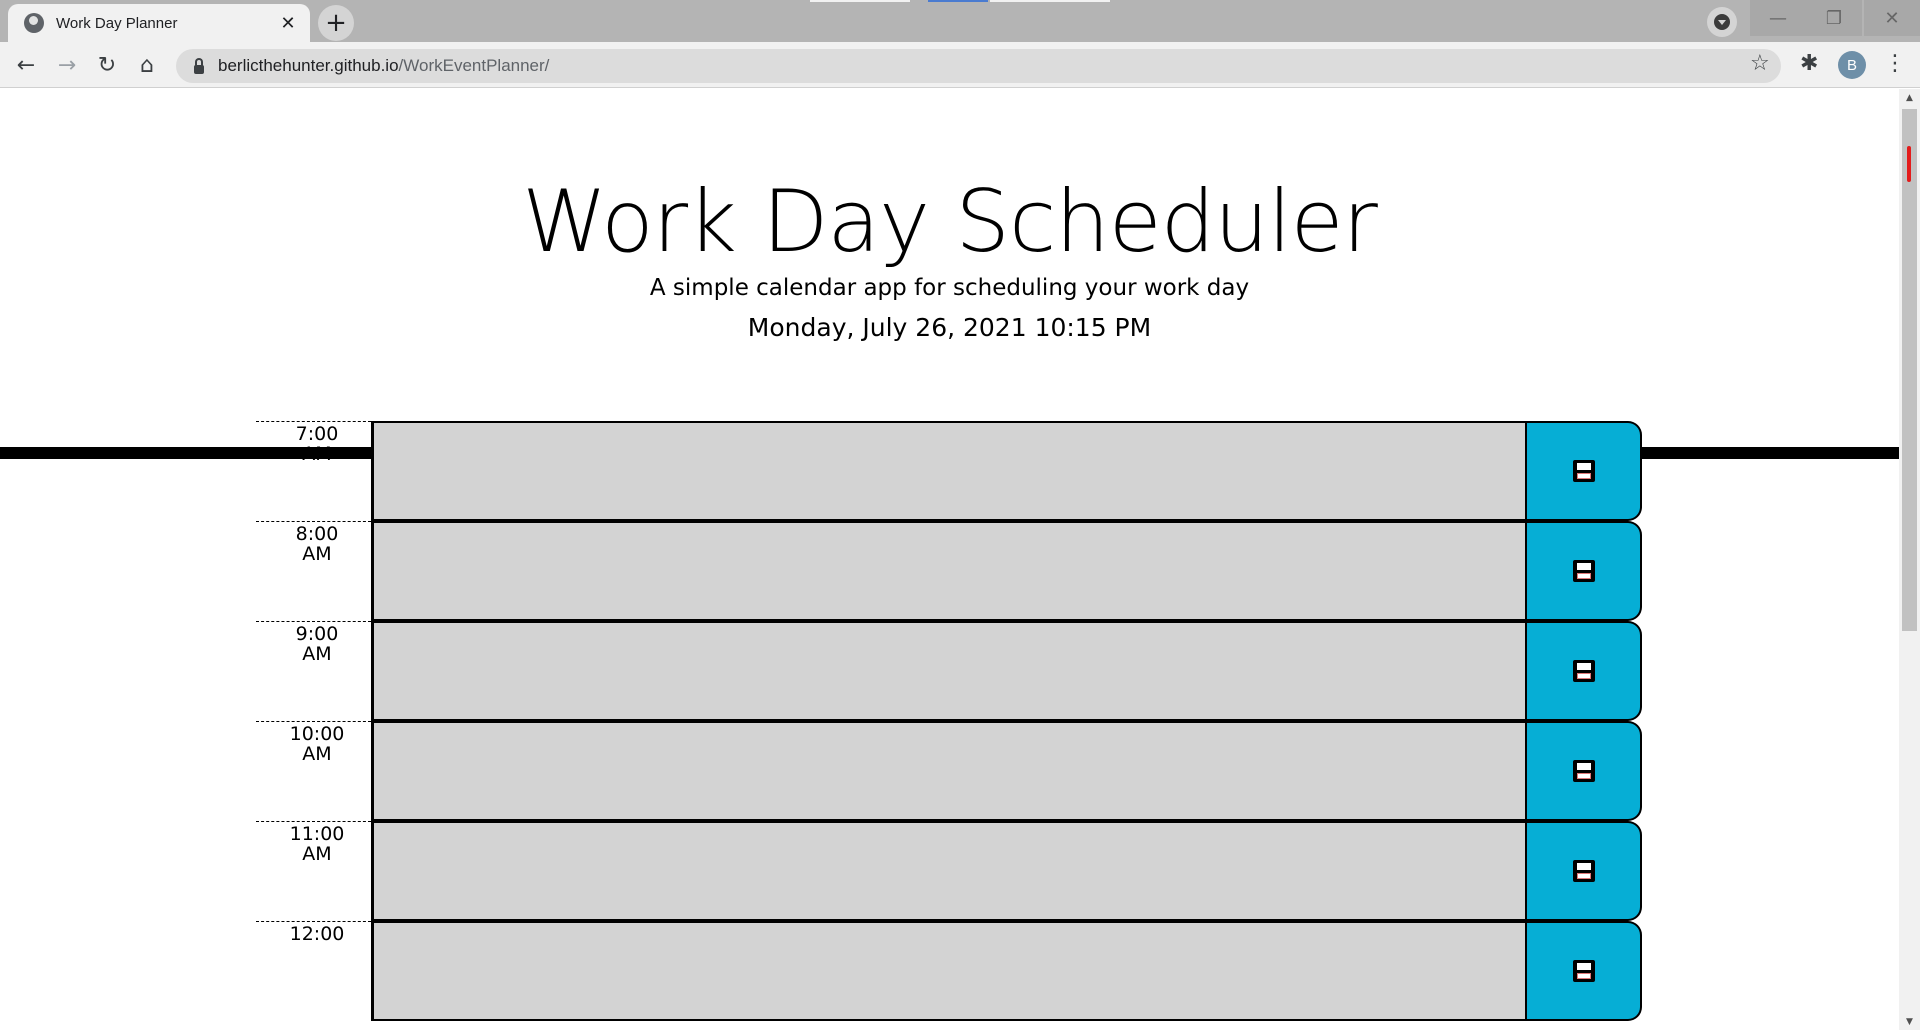  I want to click on arrow-right-icon: →, so click(67, 65).